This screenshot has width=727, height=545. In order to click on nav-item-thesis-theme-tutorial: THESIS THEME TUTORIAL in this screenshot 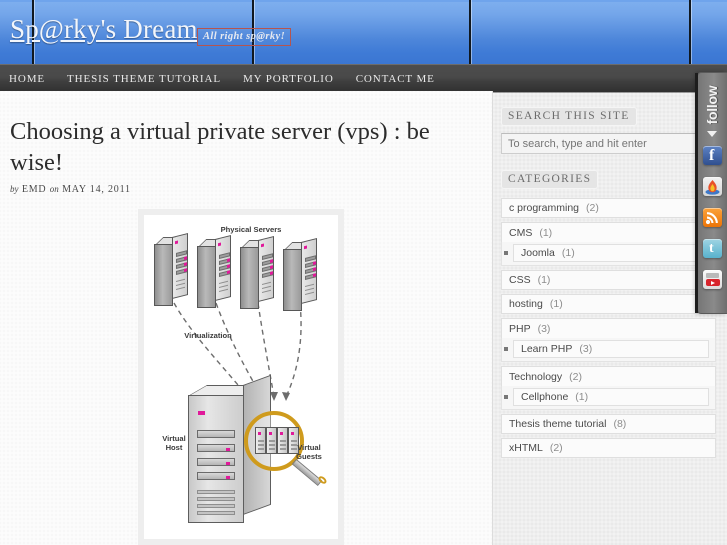, I will do `click(144, 79)`.